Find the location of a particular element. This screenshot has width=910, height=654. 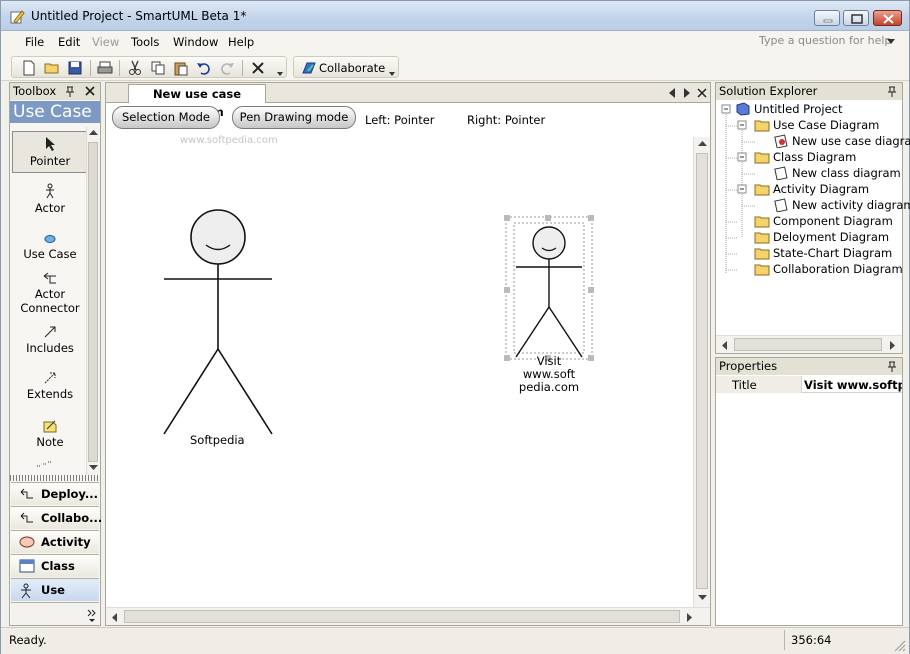

tree-item-use-case-diagram: Use Case Diagram is located at coordinates (817, 125).